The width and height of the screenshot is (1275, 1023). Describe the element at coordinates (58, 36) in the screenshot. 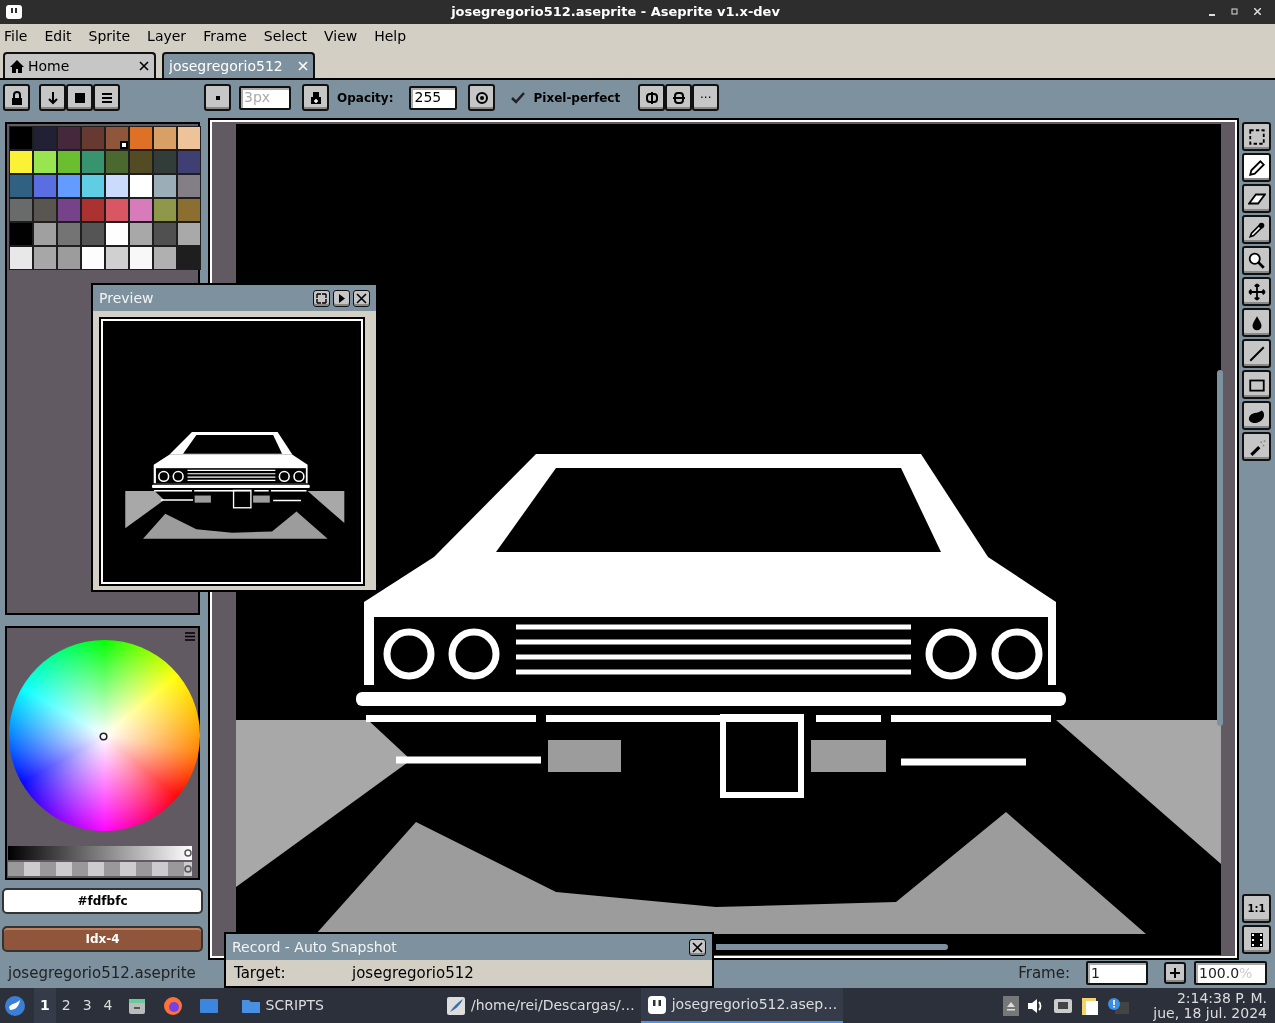

I see `menu-item: Edit` at that location.